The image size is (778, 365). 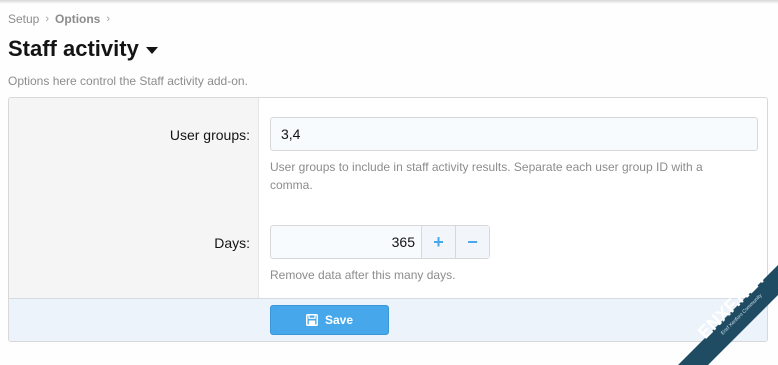 I want to click on save-icon, so click(x=311, y=320).